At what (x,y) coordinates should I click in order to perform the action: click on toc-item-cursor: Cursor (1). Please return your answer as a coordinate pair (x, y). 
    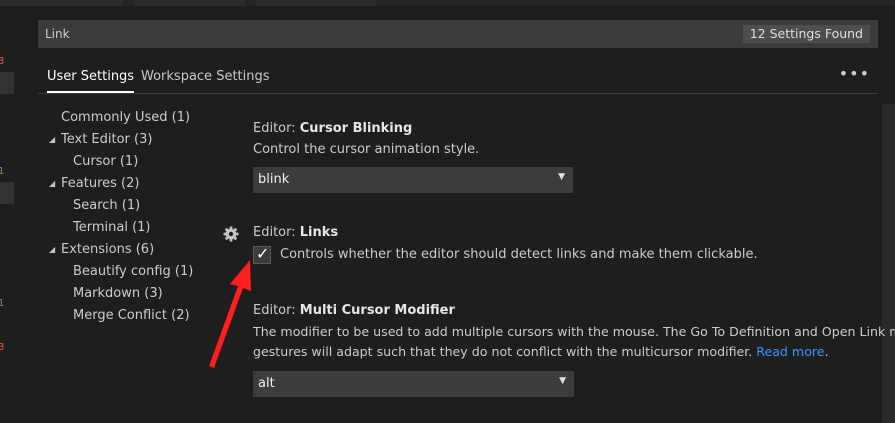
    Looking at the image, I should click on (105, 162).